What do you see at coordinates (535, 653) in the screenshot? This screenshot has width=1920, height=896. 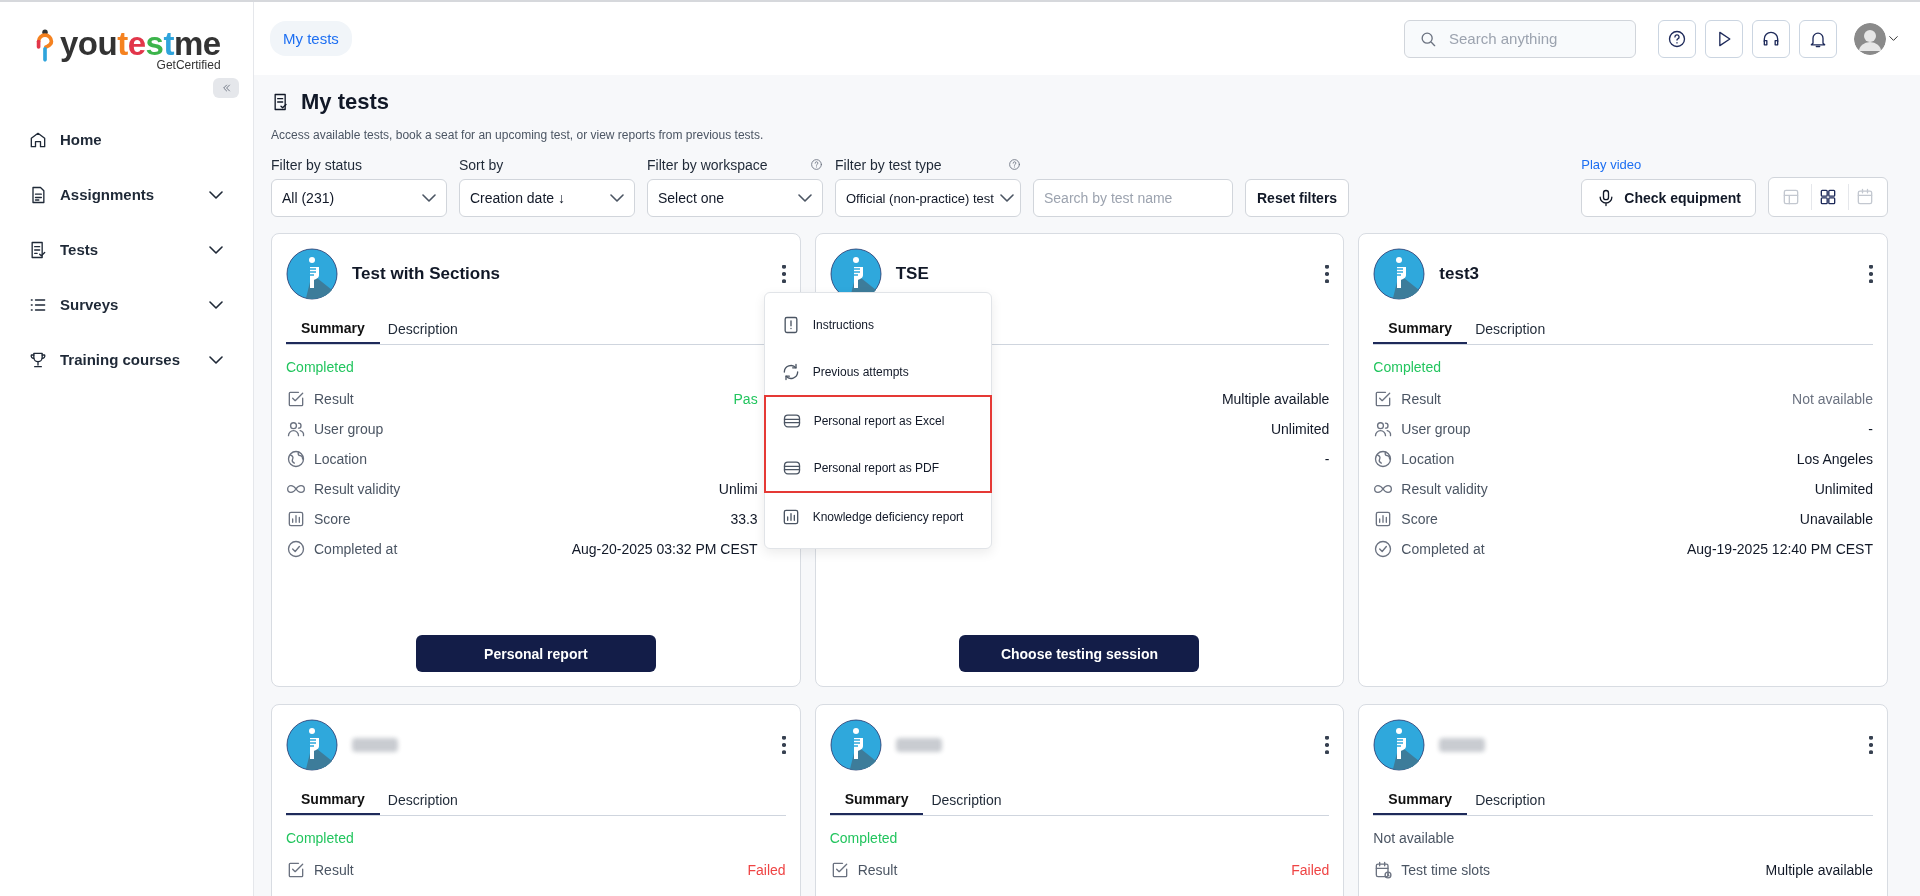 I see `primary-button: Personal report` at bounding box center [535, 653].